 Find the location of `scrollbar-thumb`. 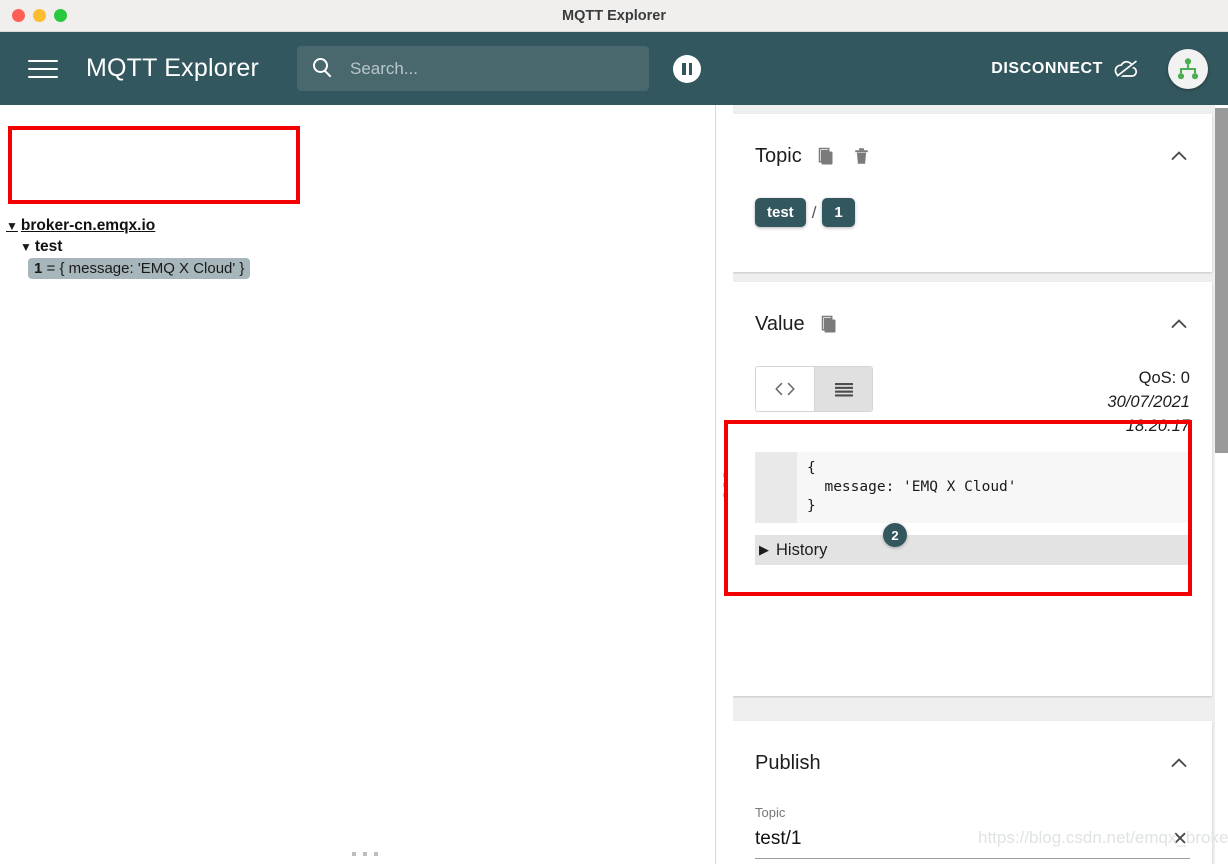

scrollbar-thumb is located at coordinates (1221, 280).